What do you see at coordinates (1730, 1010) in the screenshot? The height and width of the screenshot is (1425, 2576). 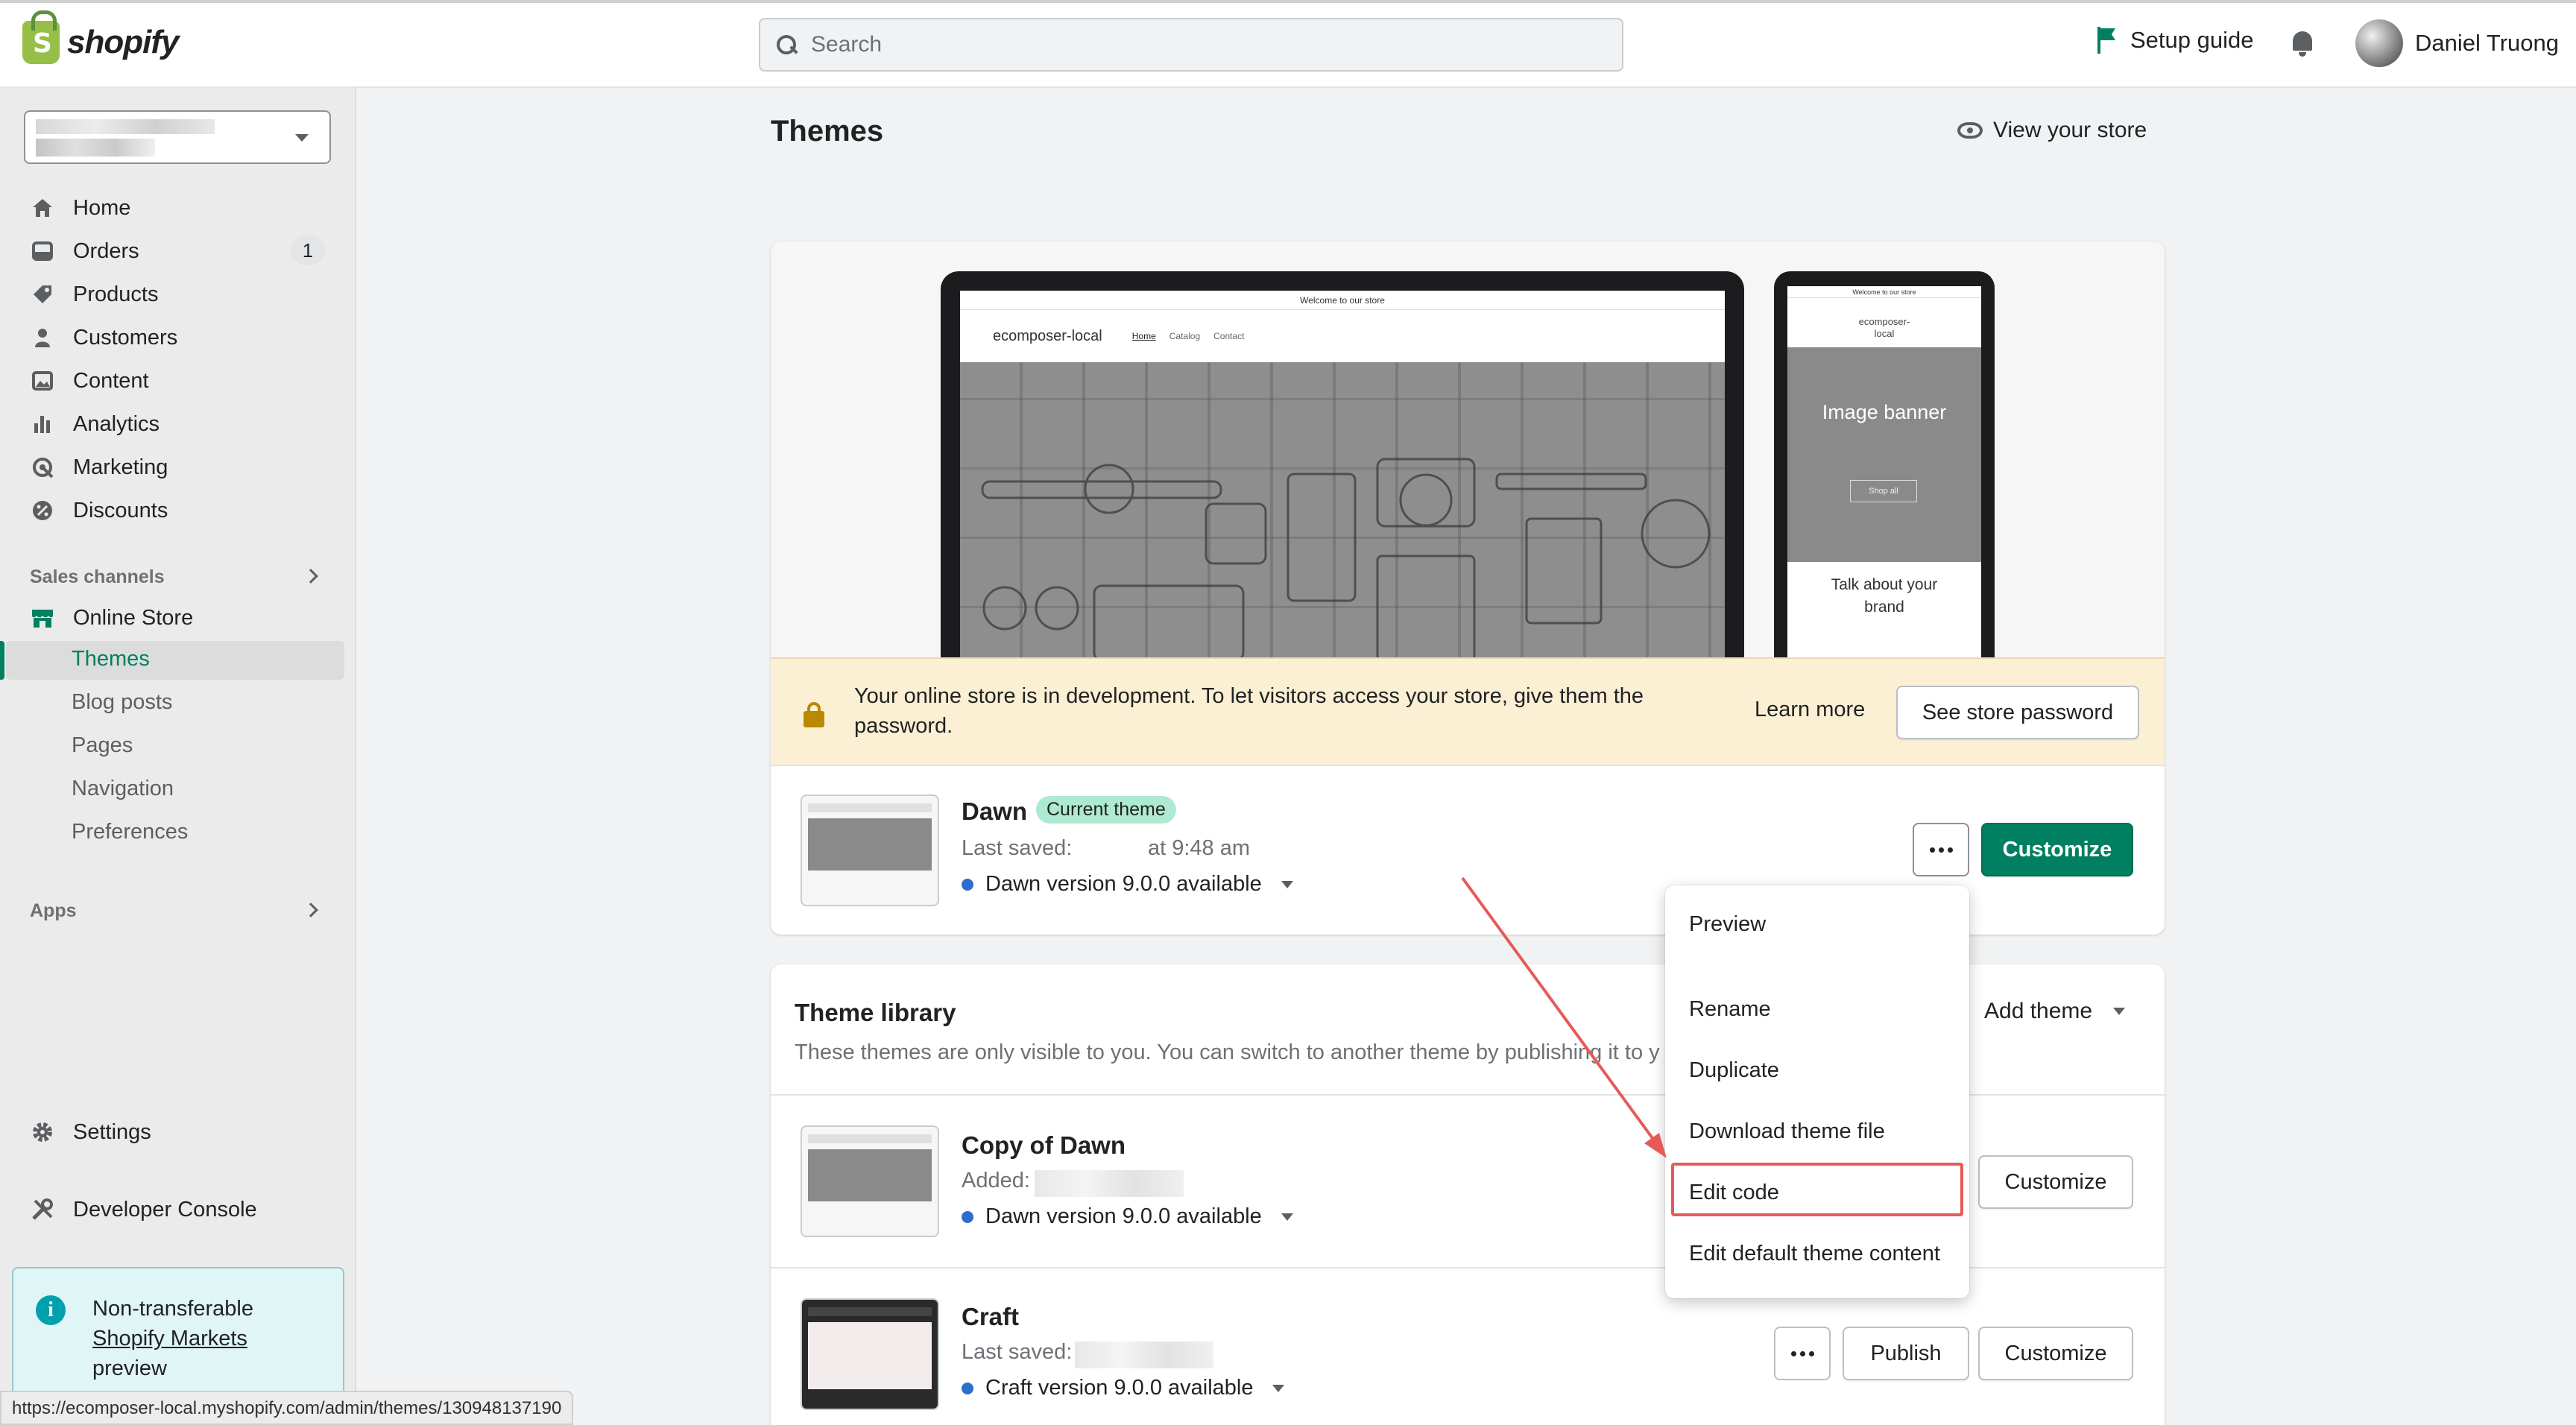 I see `menu-item-rename: Rename` at bounding box center [1730, 1010].